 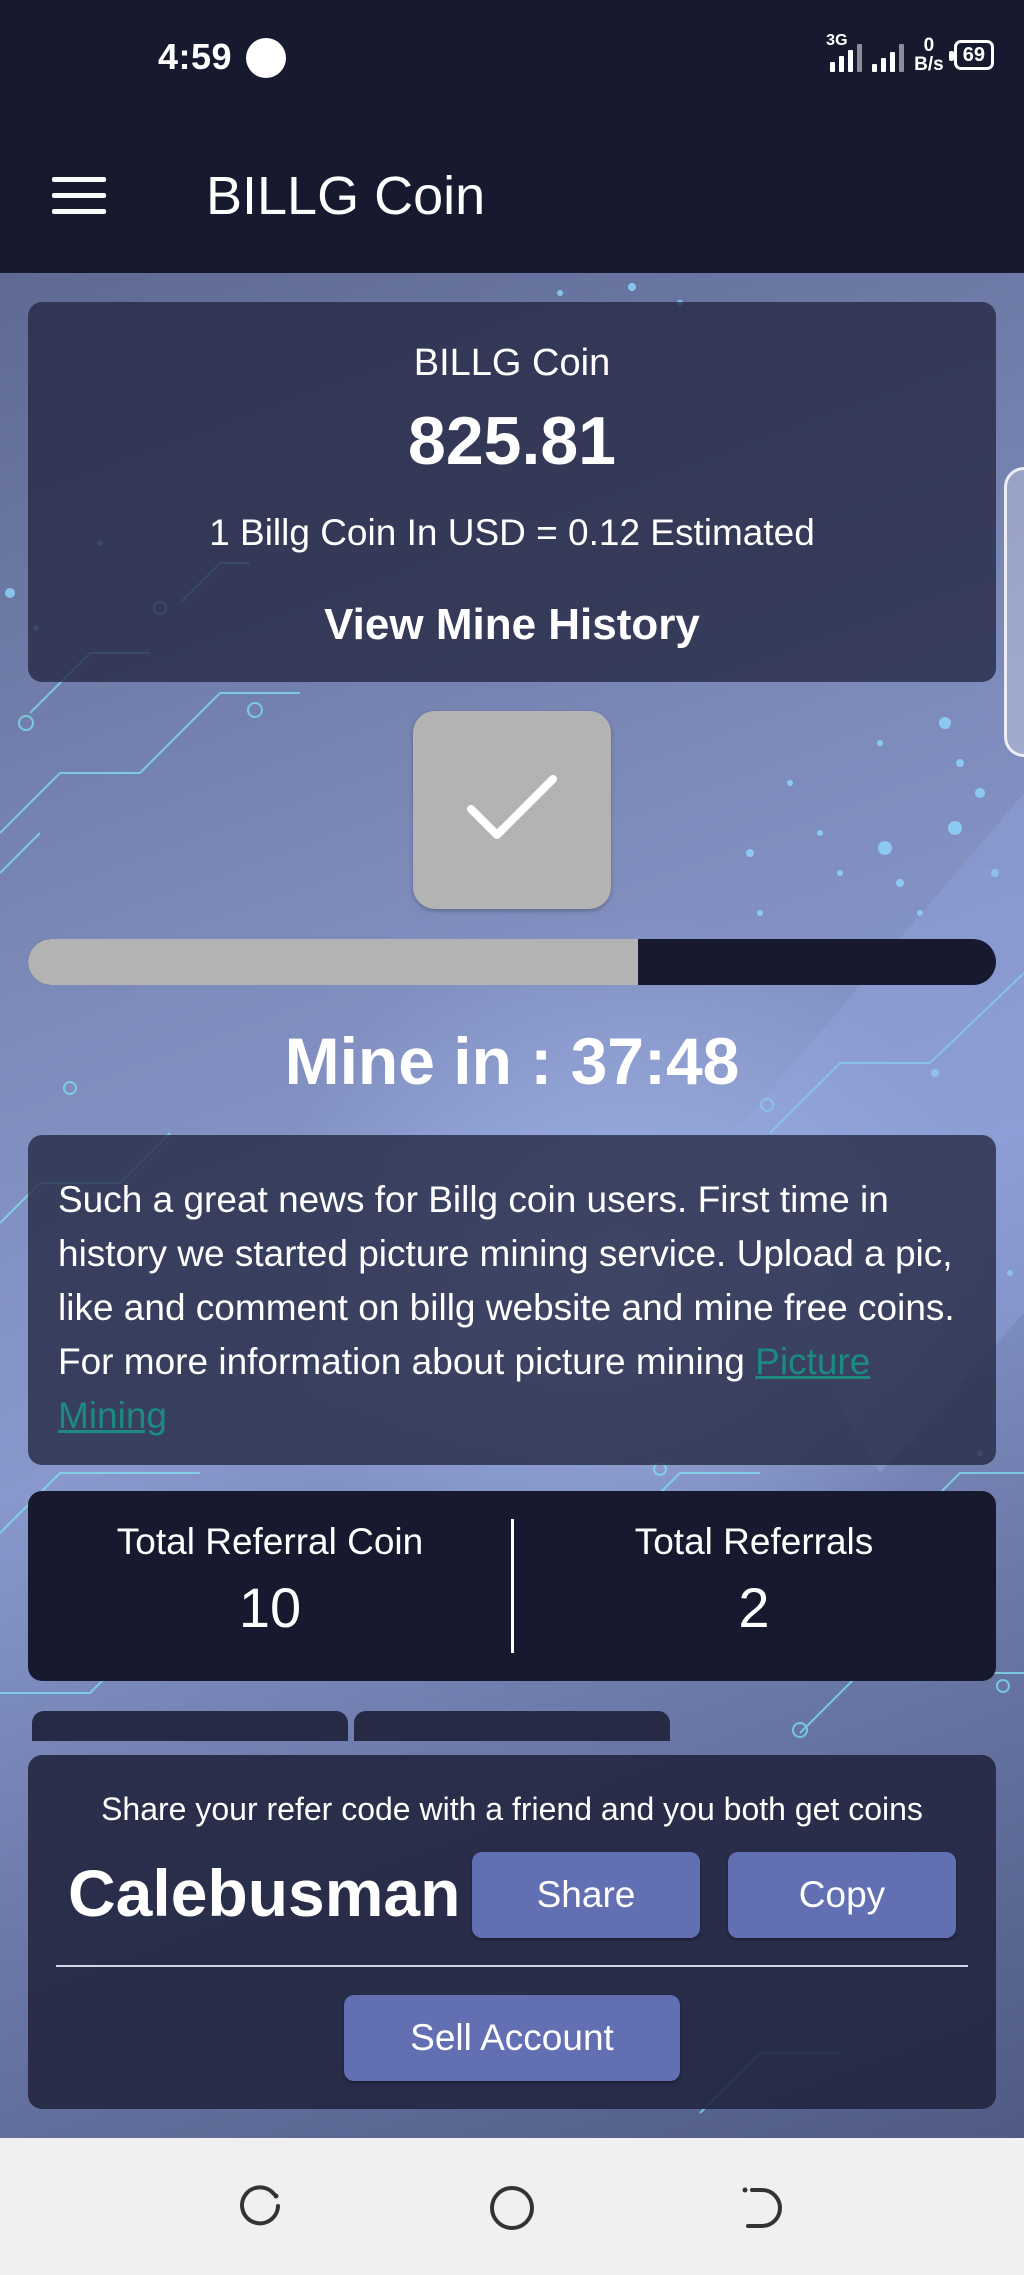 What do you see at coordinates (512, 532) in the screenshot?
I see `usd-rate: 1 Billg Coin In USD = 0.12 Estimated` at bounding box center [512, 532].